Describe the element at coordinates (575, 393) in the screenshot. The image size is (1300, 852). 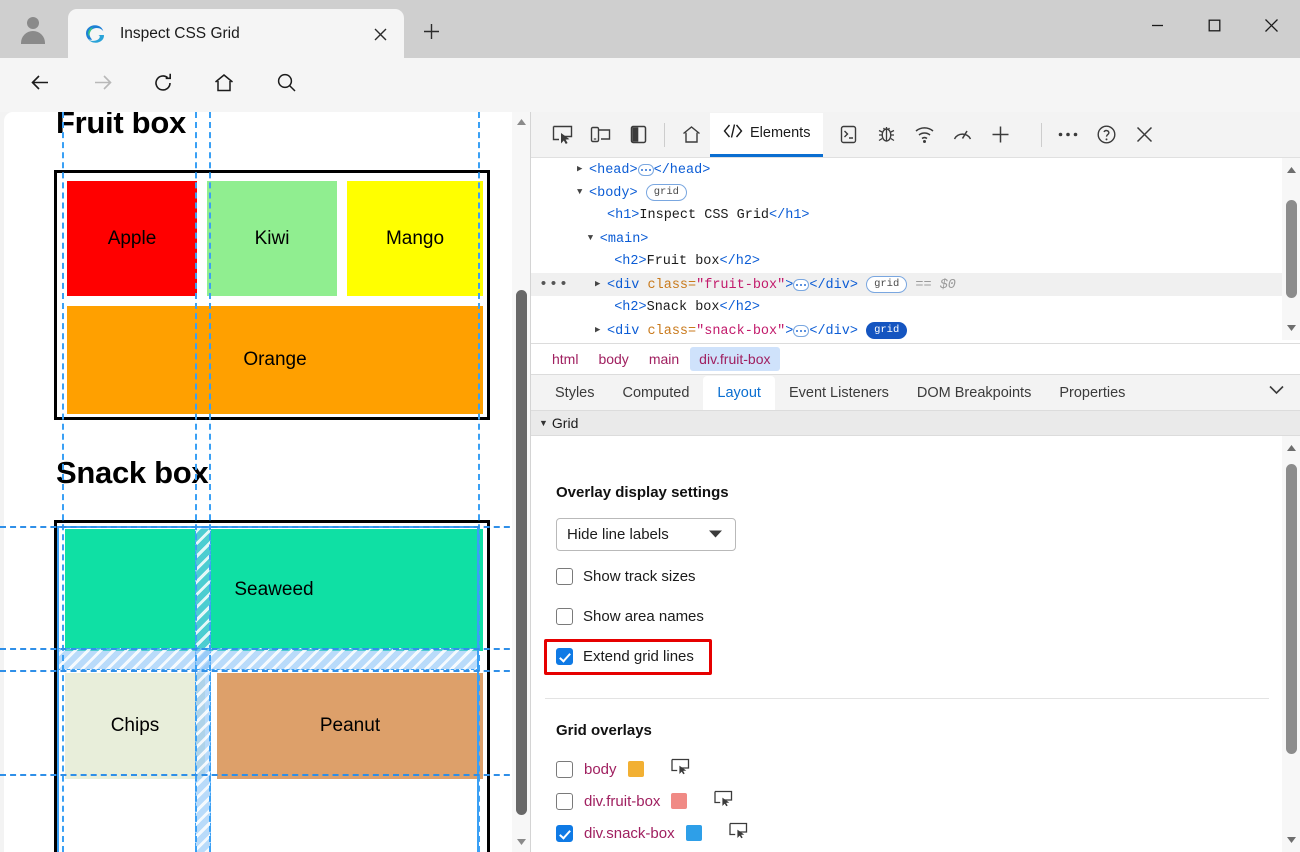
I see `panel-tab-styles: Styles` at that location.